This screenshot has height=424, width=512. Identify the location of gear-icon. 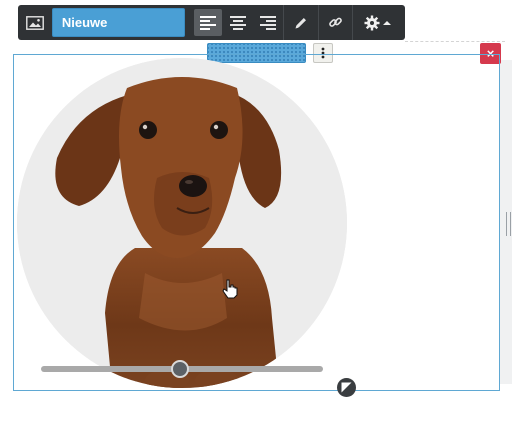
(372, 22).